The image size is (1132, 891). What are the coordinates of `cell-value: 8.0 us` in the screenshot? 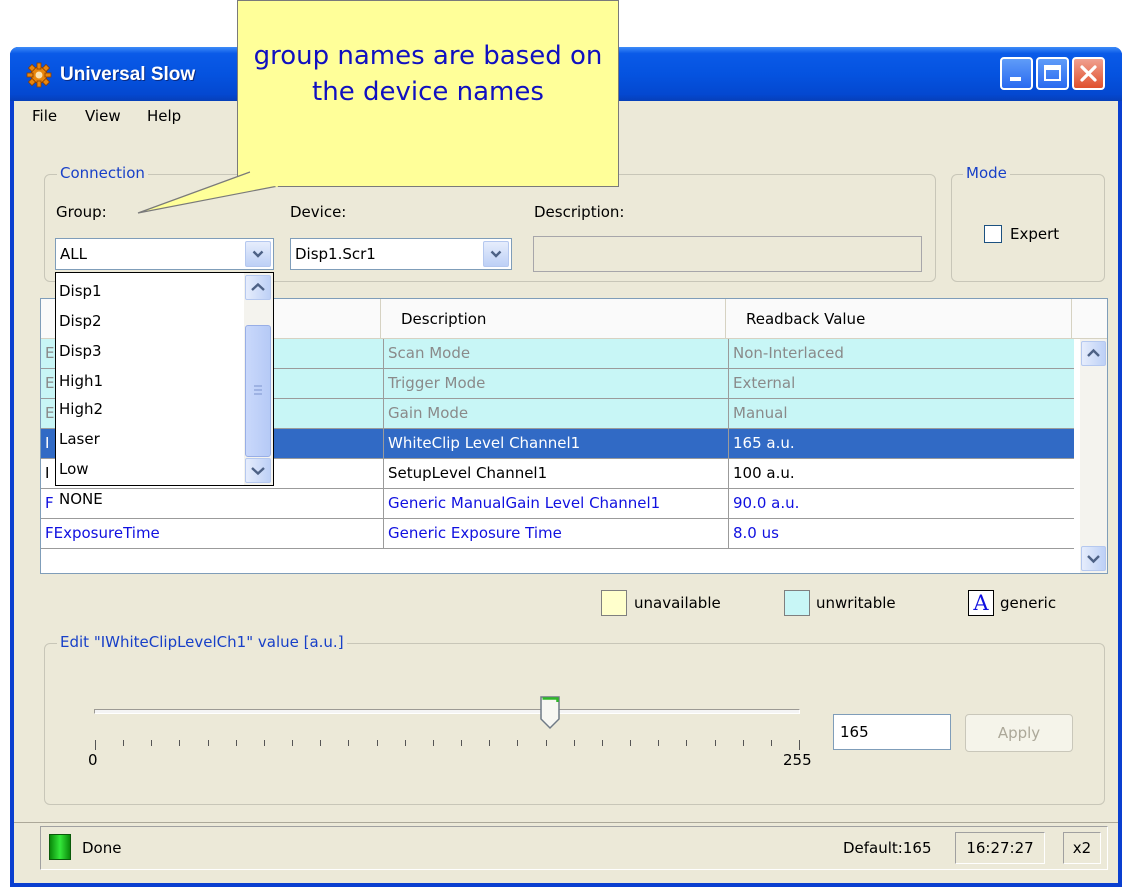 It's located at (756, 533).